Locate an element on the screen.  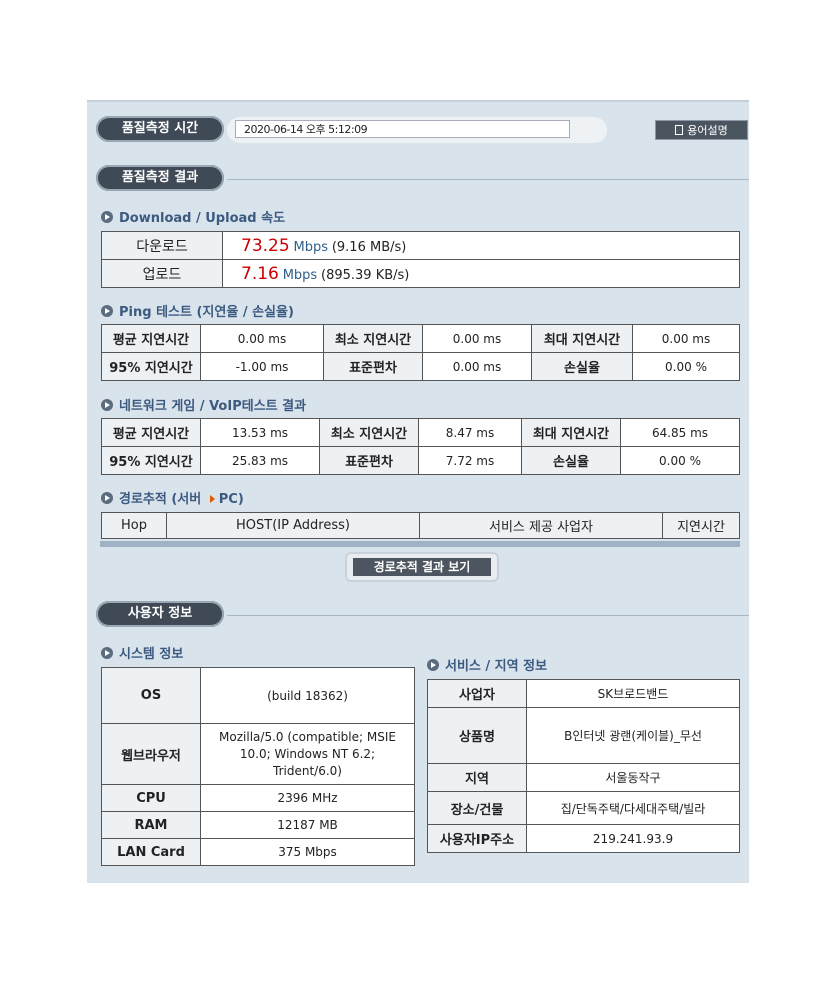
download-label: 다운로드 is located at coordinates (162, 245).